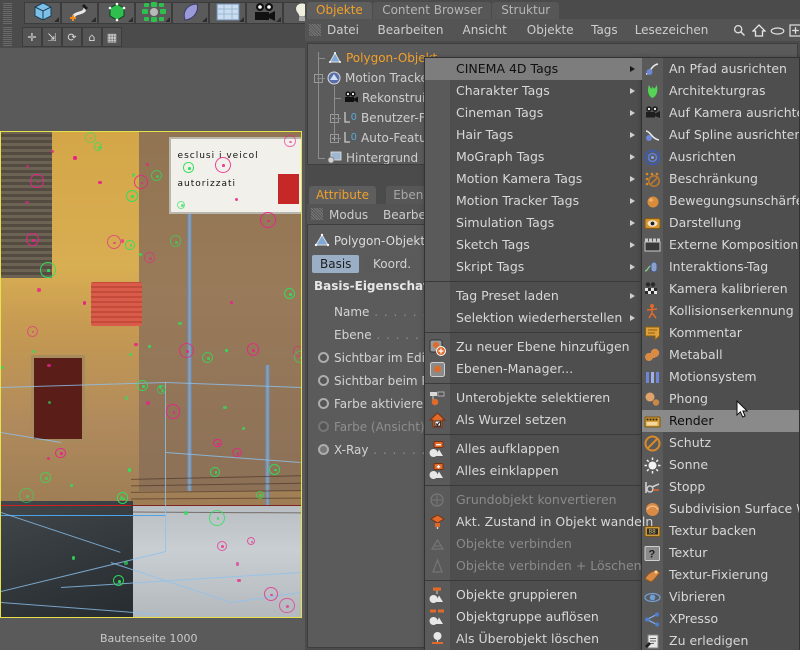  I want to click on array-tool, so click(153, 12).